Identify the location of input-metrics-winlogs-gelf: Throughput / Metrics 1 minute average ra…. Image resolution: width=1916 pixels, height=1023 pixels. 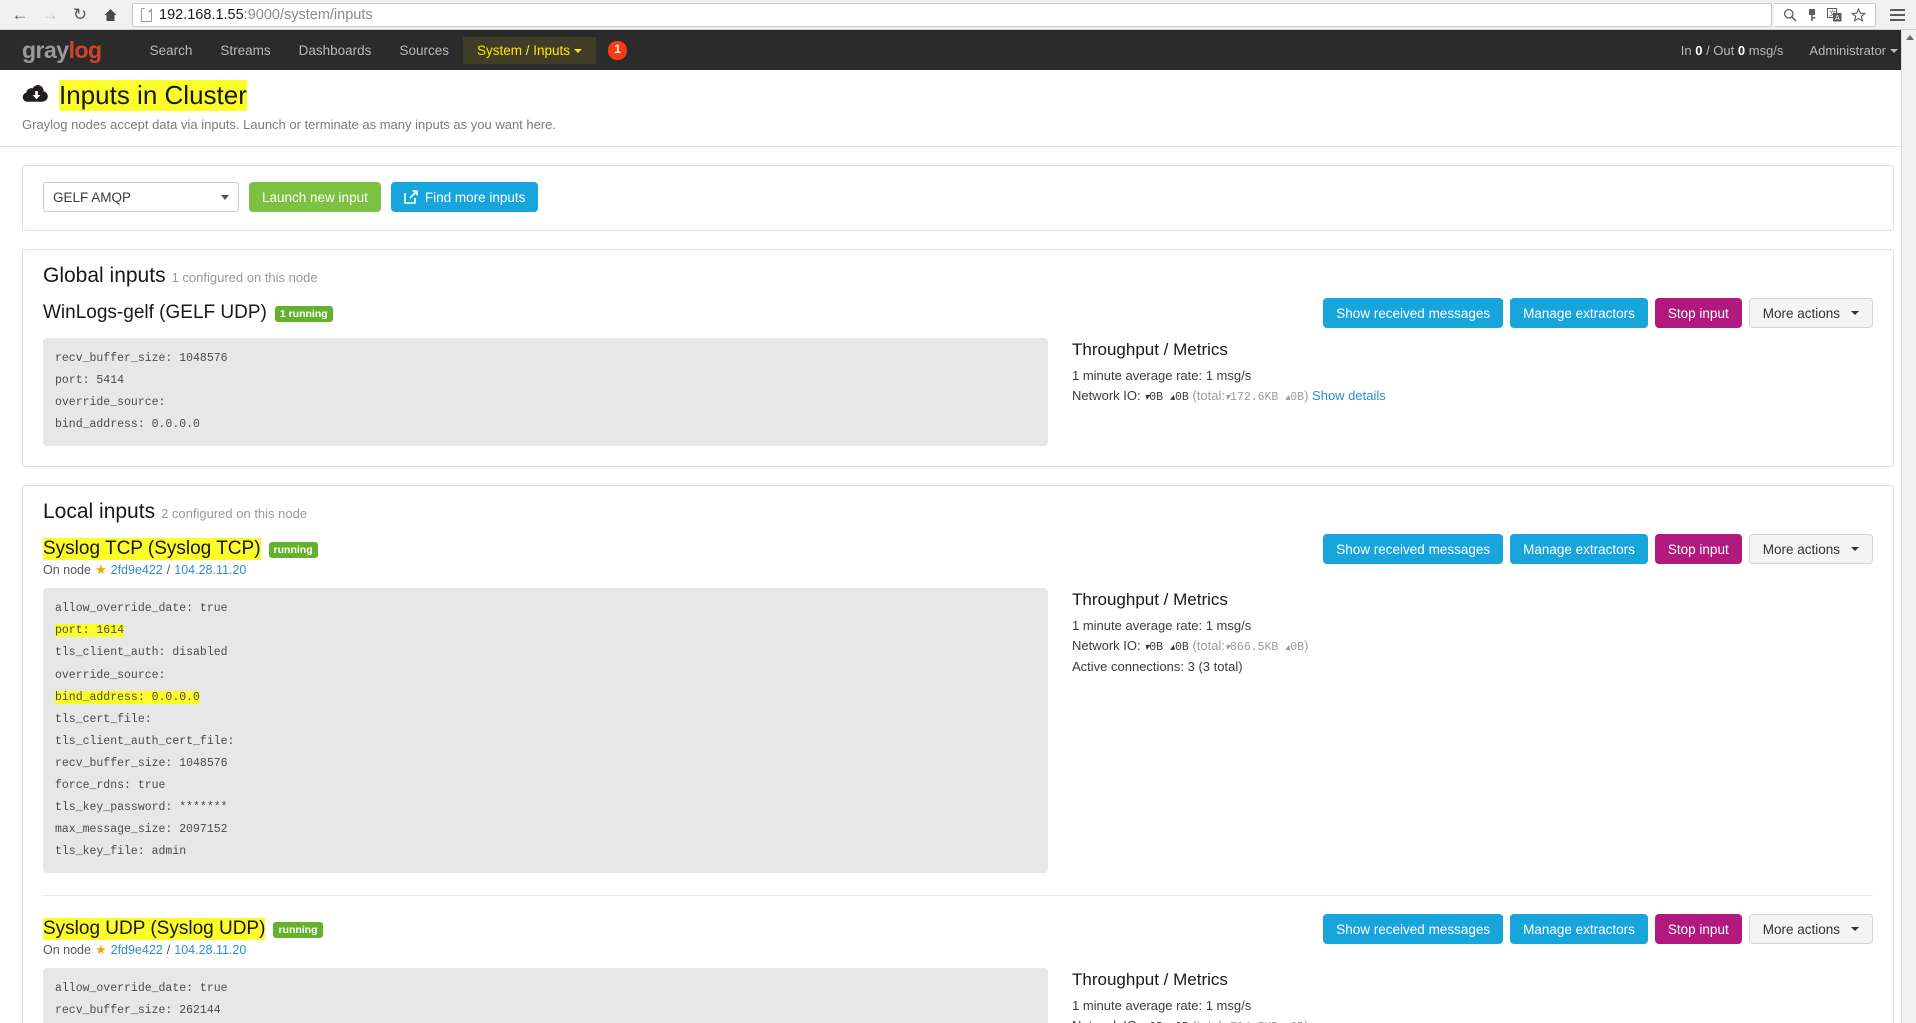
(1472, 372).